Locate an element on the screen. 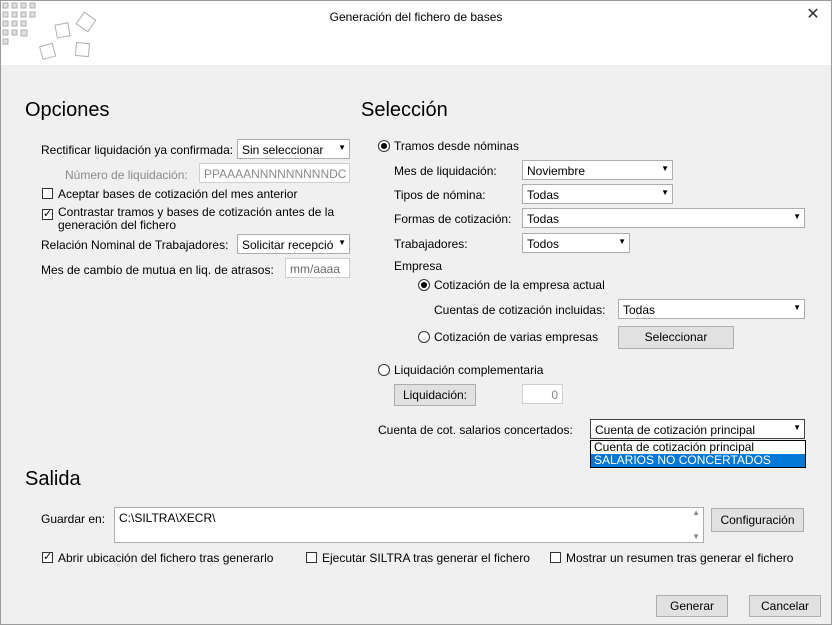 This screenshot has width=832, height=625. mes-liquidacion-value: Noviembre is located at coordinates (556, 171).